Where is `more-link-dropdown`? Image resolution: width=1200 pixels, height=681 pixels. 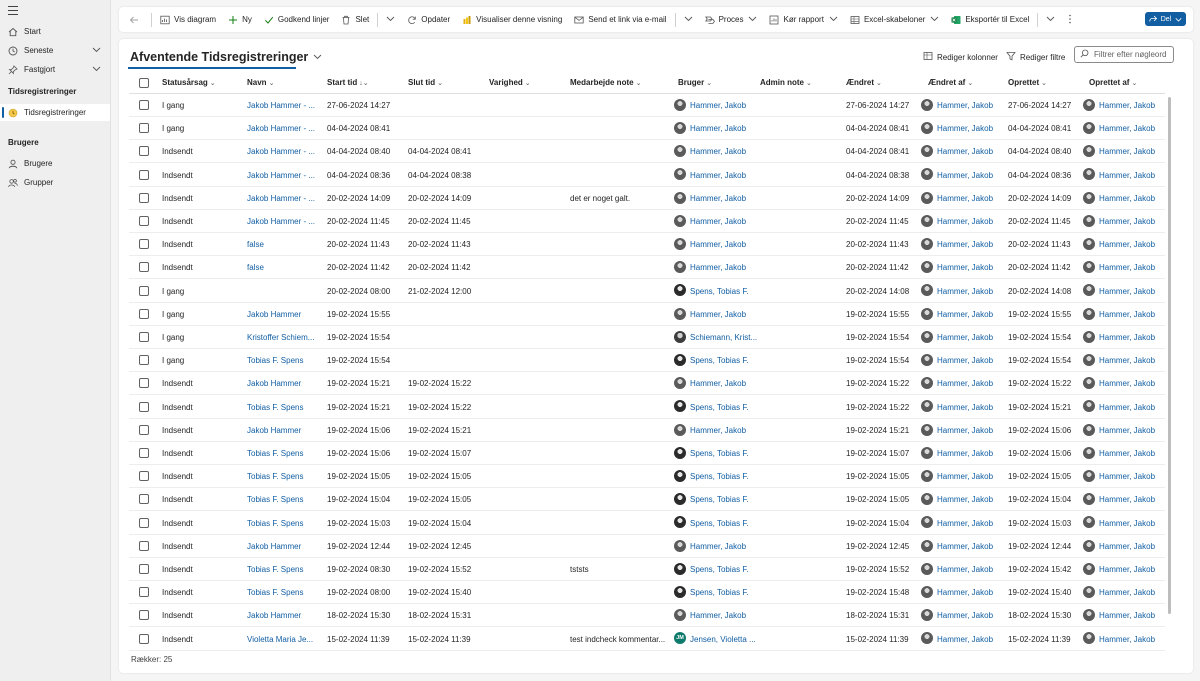 more-link-dropdown is located at coordinates (688, 19).